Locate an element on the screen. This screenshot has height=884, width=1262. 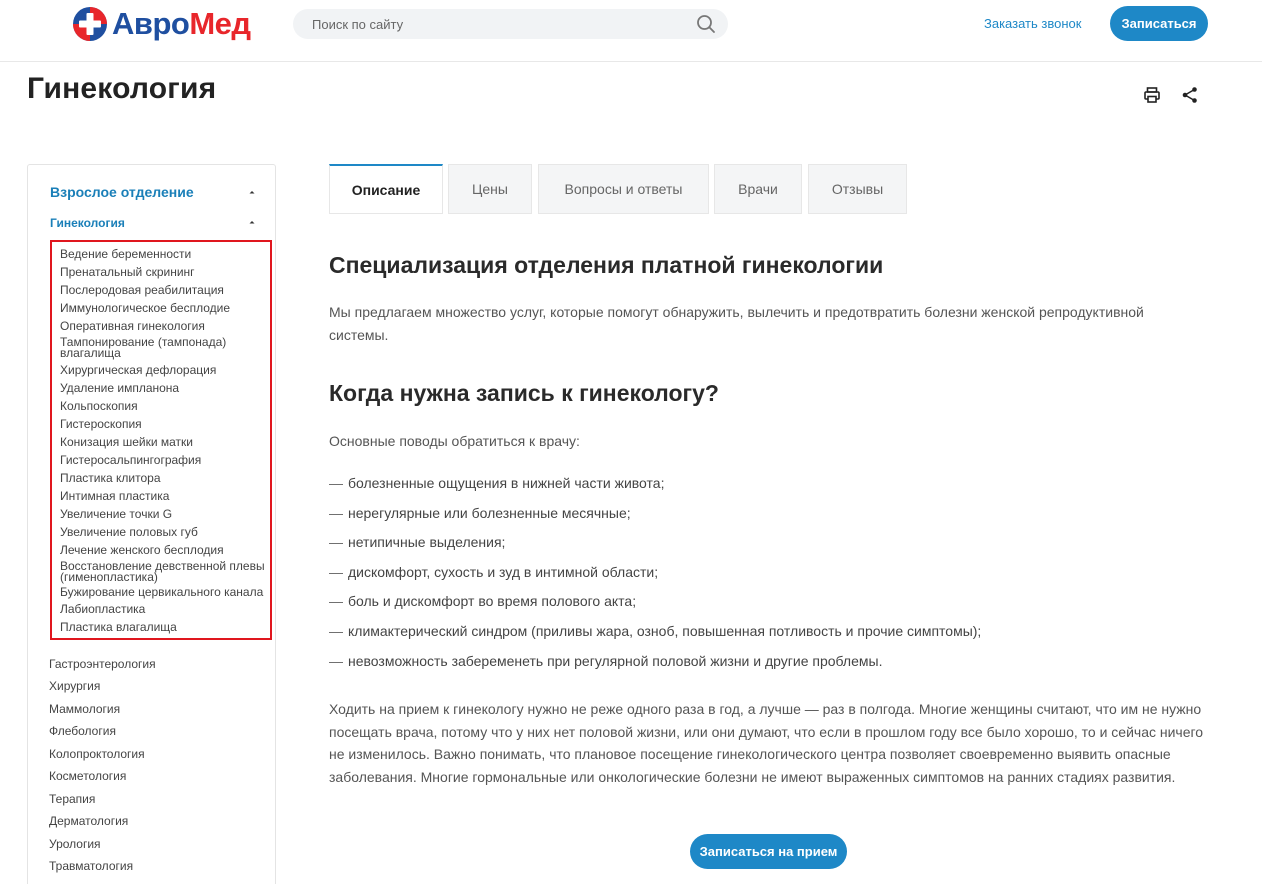
sidebar-item: Оперативная гинекология is located at coordinates (165, 326).